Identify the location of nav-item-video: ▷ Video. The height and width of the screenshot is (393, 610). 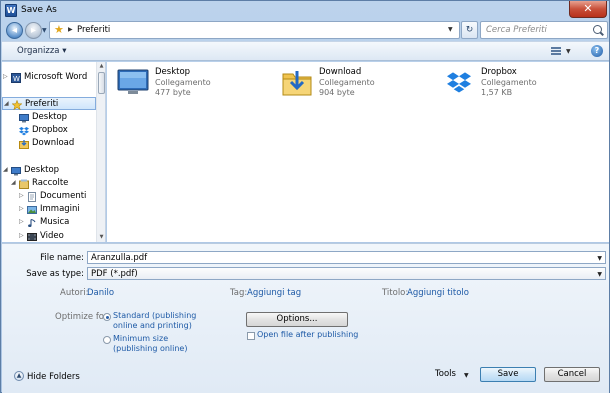
(49, 236).